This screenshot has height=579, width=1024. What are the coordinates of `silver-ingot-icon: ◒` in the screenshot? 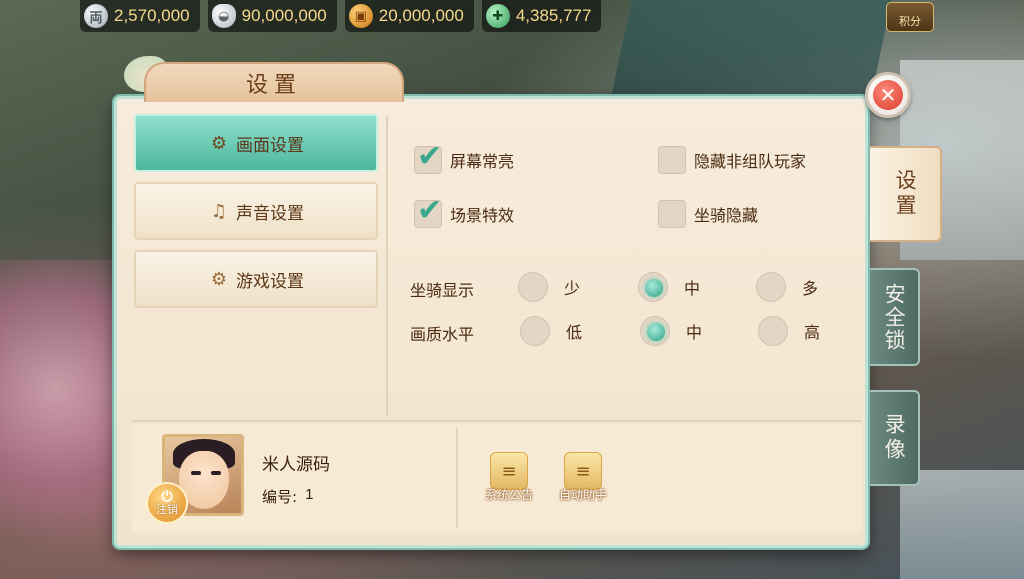 It's located at (223, 16).